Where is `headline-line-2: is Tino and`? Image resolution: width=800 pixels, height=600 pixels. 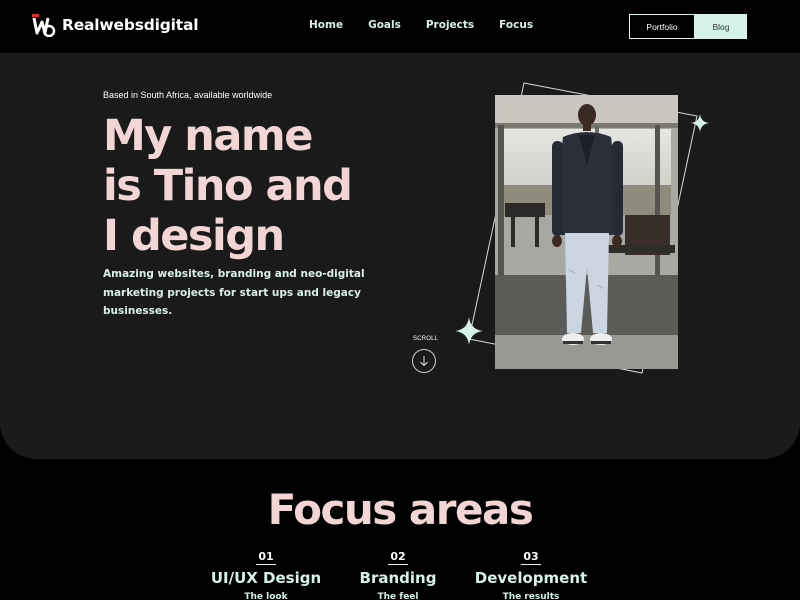 headline-line-2: is Tino and is located at coordinates (228, 186).